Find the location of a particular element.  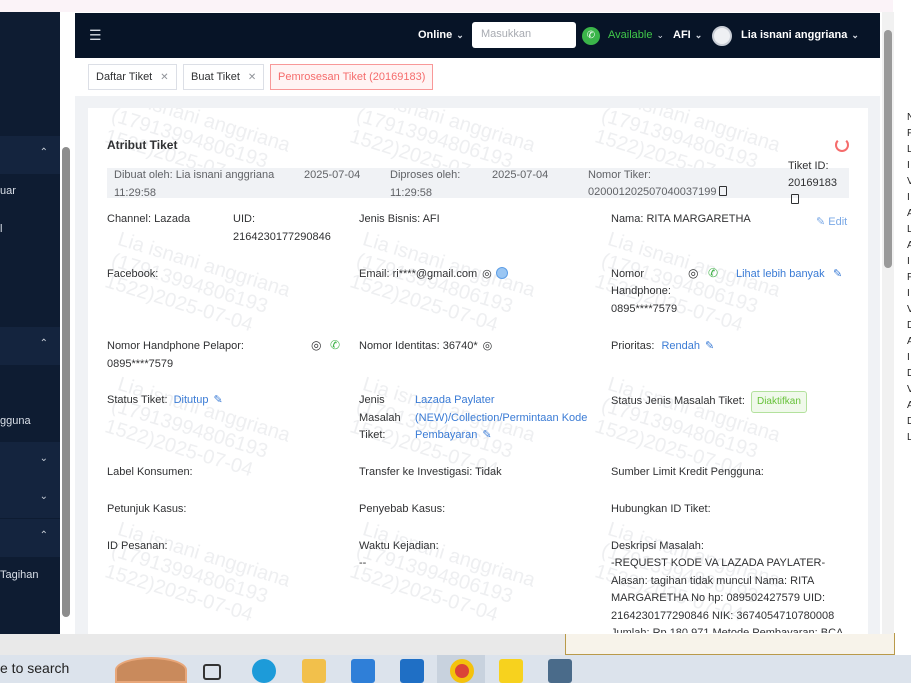

sidebar-item-3: gguna is located at coordinates (30, 423).